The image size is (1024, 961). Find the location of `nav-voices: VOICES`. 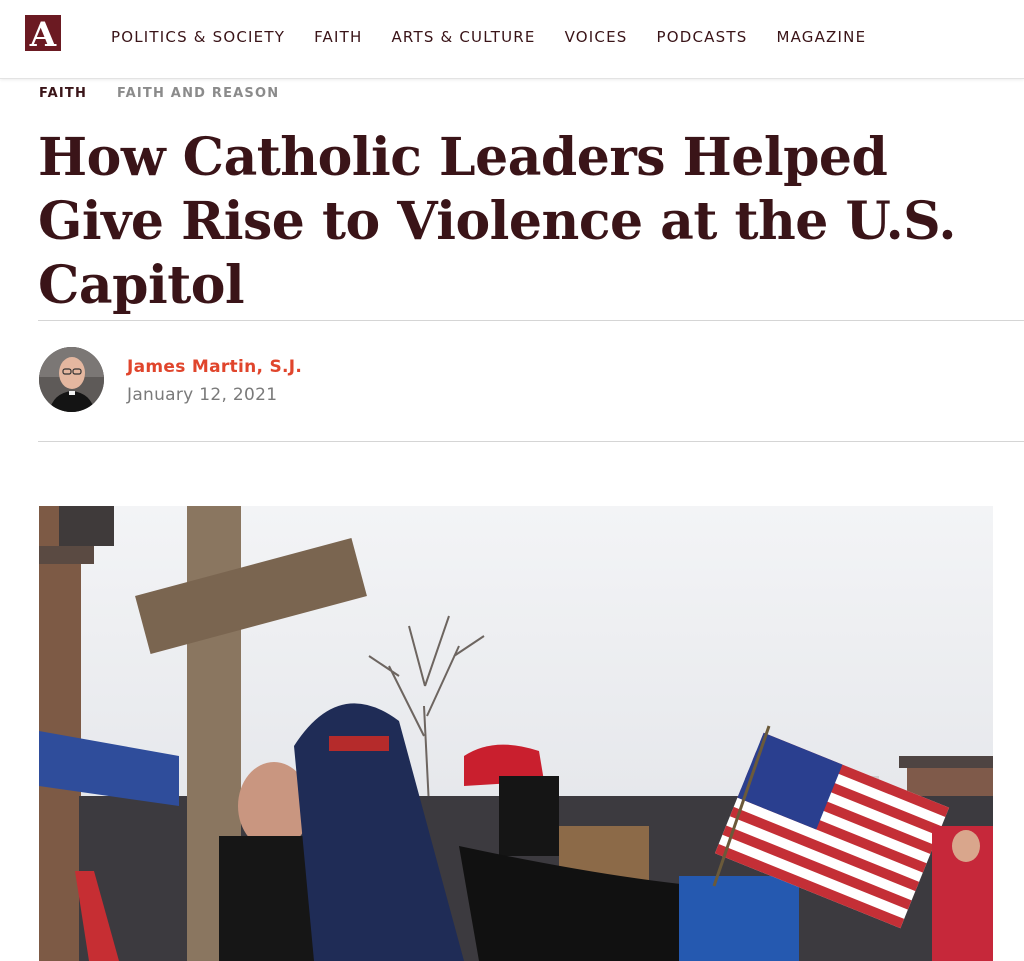

nav-voices: VOICES is located at coordinates (596, 37).